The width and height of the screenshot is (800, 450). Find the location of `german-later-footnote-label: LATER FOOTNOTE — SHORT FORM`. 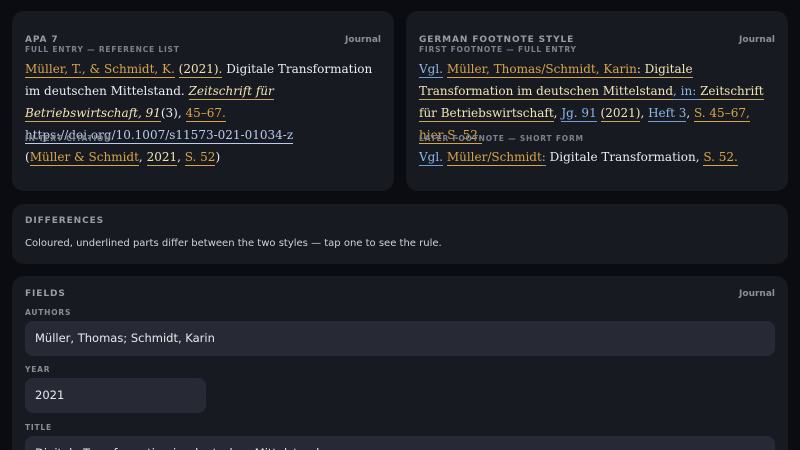

german-later-footnote-label: LATER FOOTNOTE — SHORT FORM is located at coordinates (501, 138).